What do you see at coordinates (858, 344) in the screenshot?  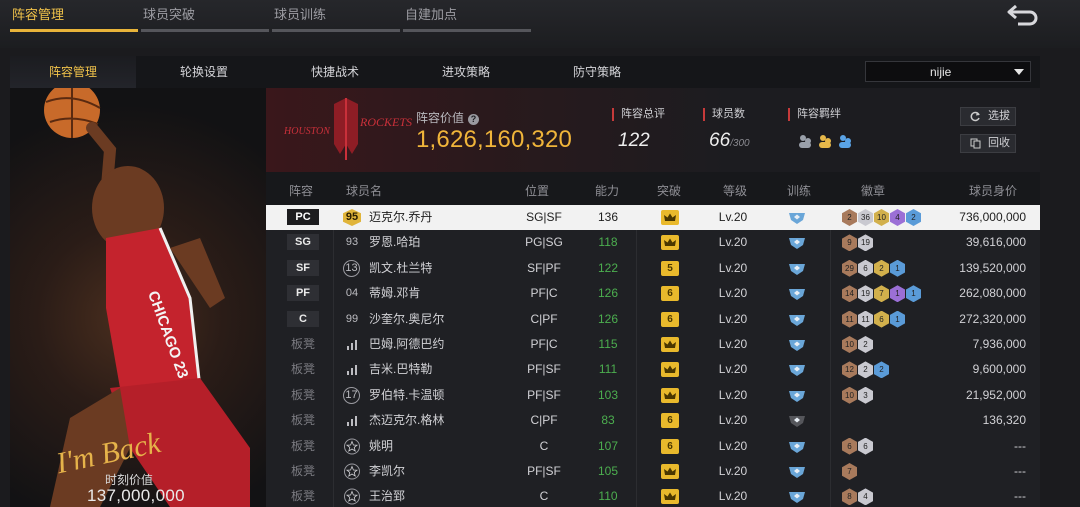 I see `badge-list: 10 2` at bounding box center [858, 344].